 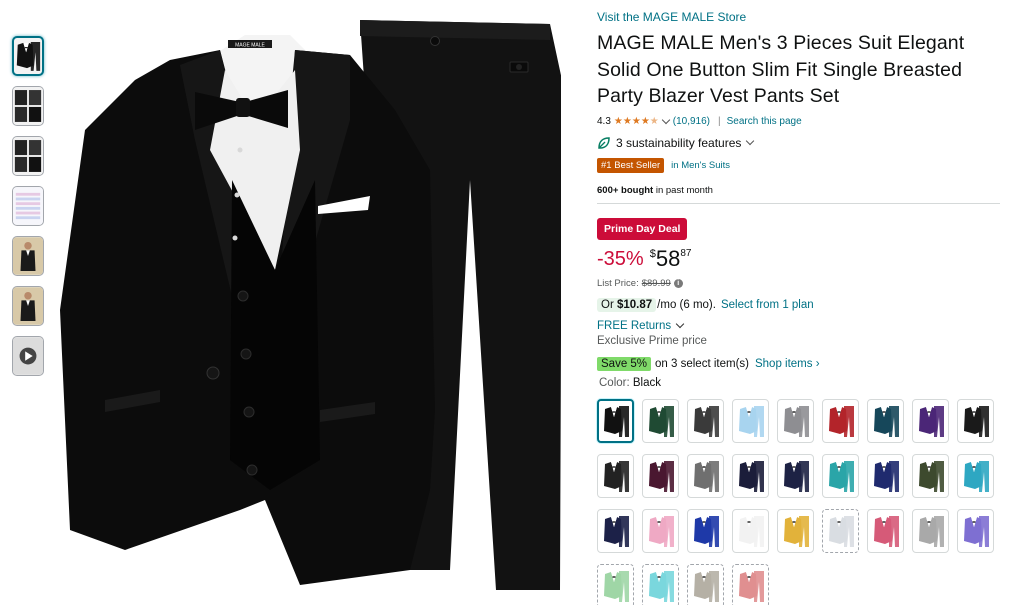 I want to click on category-link: in Men's Suits, so click(x=700, y=165).